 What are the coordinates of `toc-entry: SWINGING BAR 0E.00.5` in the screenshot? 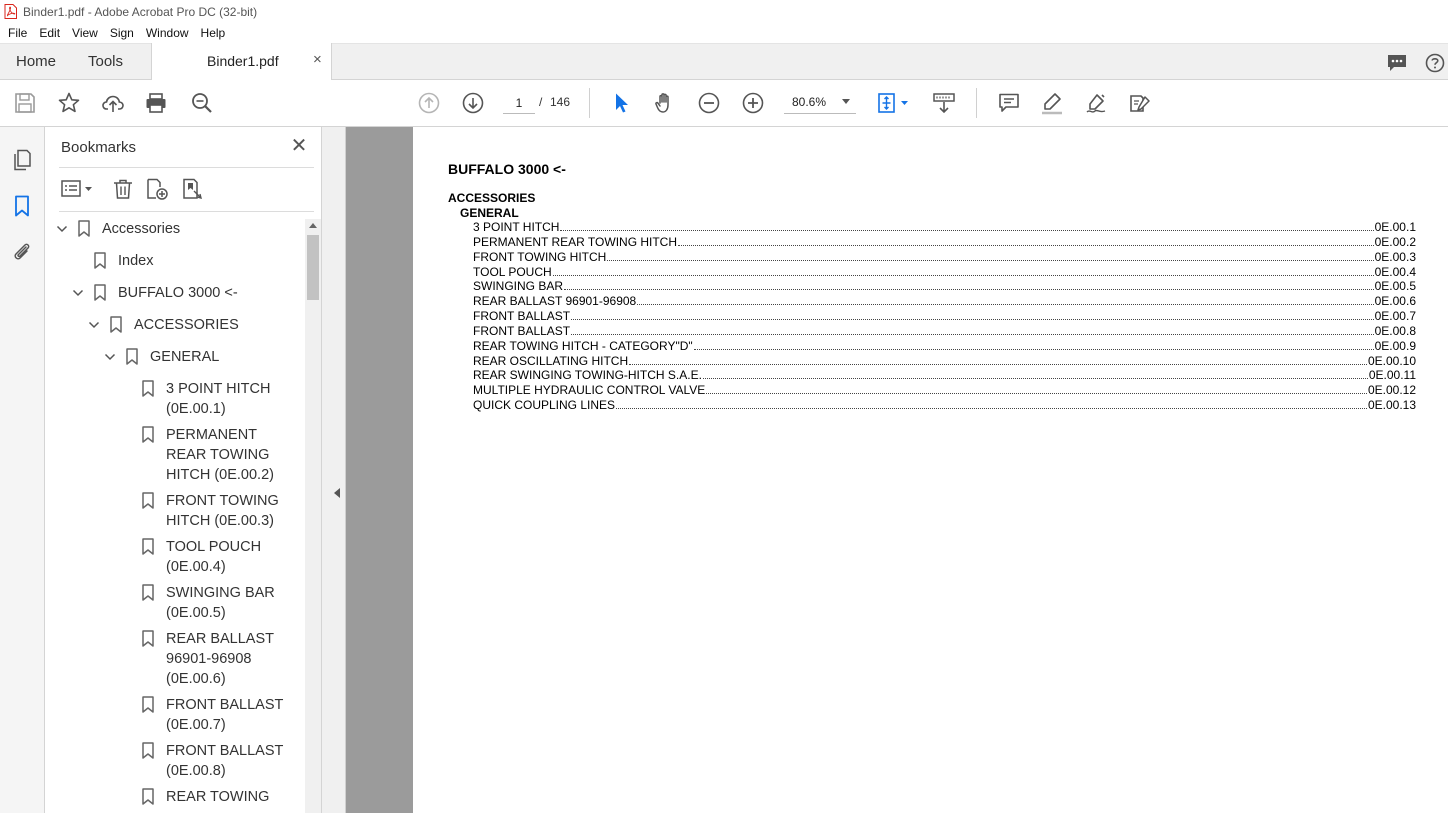 It's located at (944, 286).